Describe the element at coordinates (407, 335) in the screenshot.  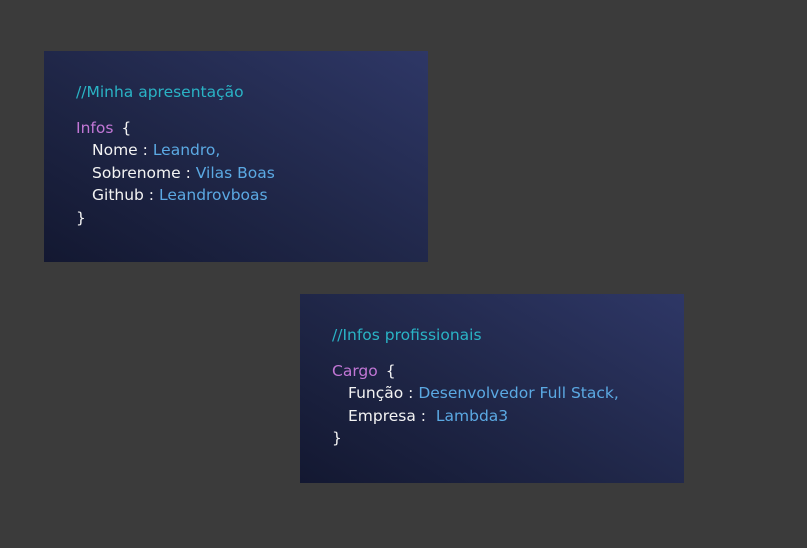
I see `professional-comment: //Infos profissionais` at that location.